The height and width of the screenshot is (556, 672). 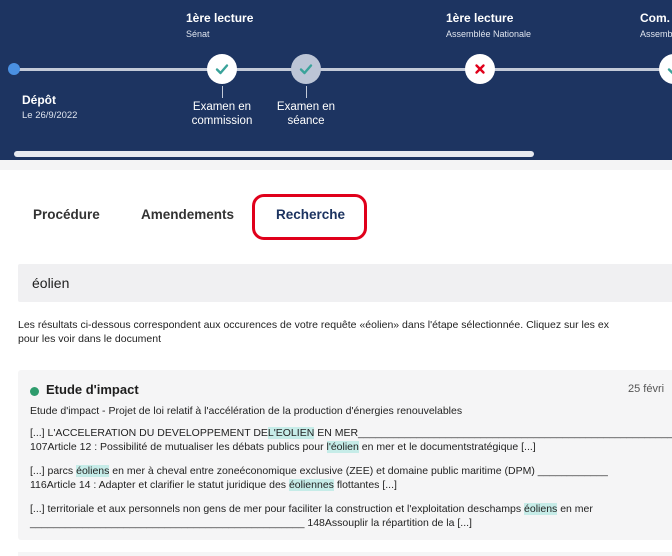 What do you see at coordinates (343, 69) in the screenshot?
I see `timeline-track` at bounding box center [343, 69].